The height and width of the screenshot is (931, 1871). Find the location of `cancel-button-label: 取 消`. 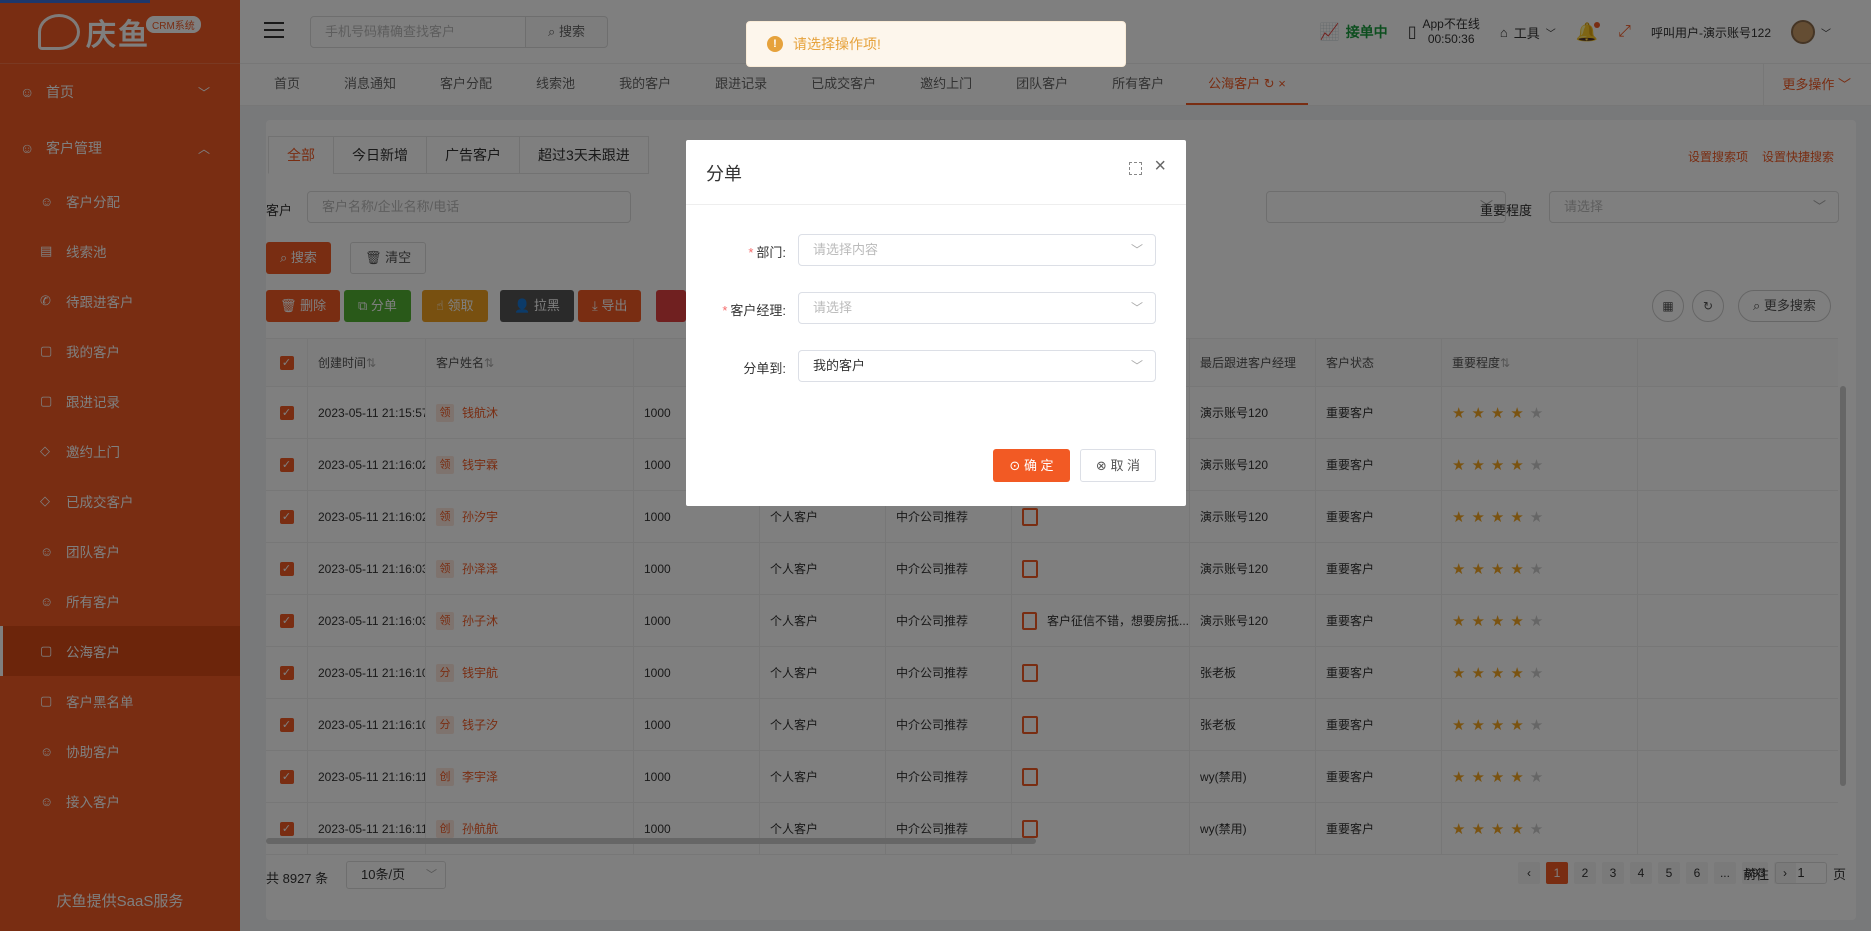

cancel-button-label: 取 消 is located at coordinates (1125, 465).